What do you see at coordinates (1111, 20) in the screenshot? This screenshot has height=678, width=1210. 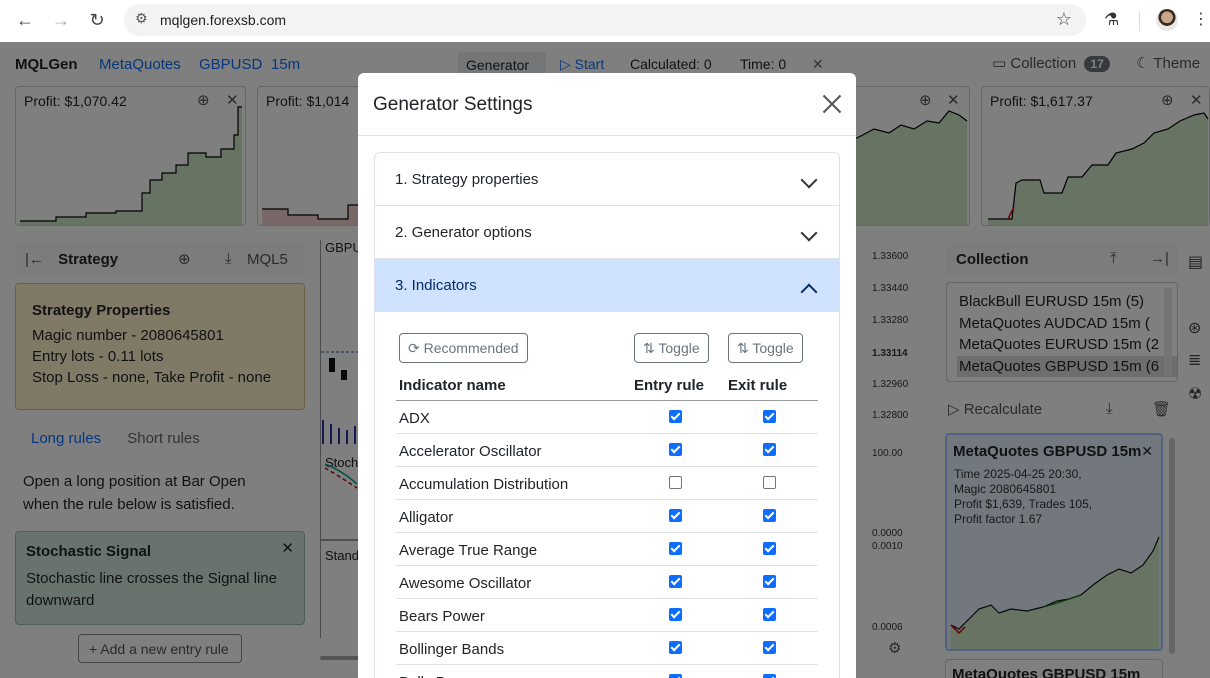 I see `labs-flask-icon: ⚗` at bounding box center [1111, 20].